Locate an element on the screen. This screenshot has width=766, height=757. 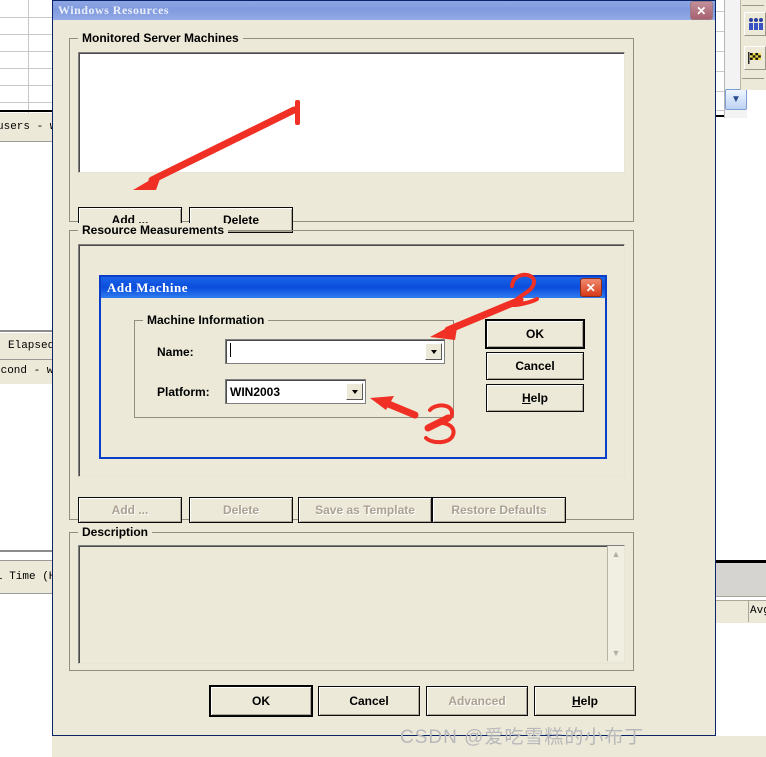
platform-combobox: WIN2003 is located at coordinates (295, 391).